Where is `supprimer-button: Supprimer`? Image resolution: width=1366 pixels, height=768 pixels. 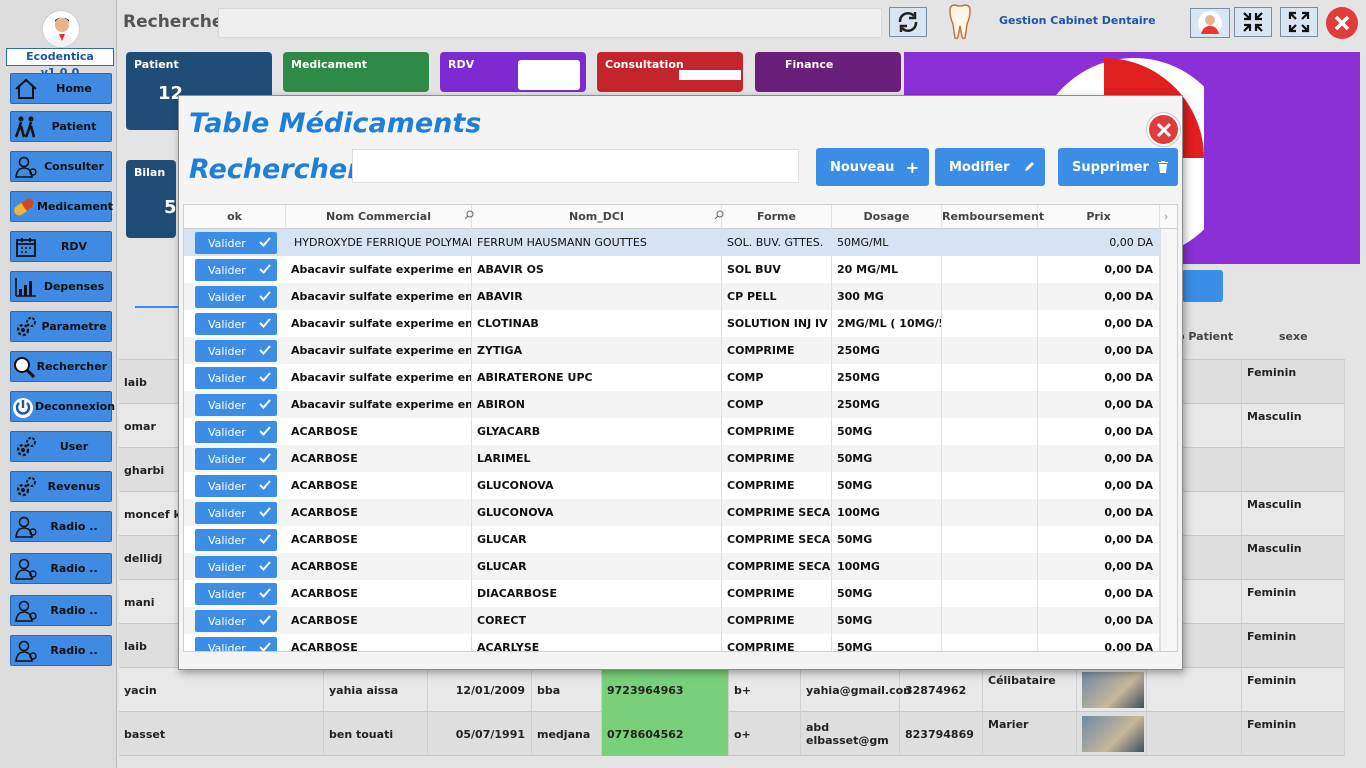 supprimer-button: Supprimer is located at coordinates (1118, 167).